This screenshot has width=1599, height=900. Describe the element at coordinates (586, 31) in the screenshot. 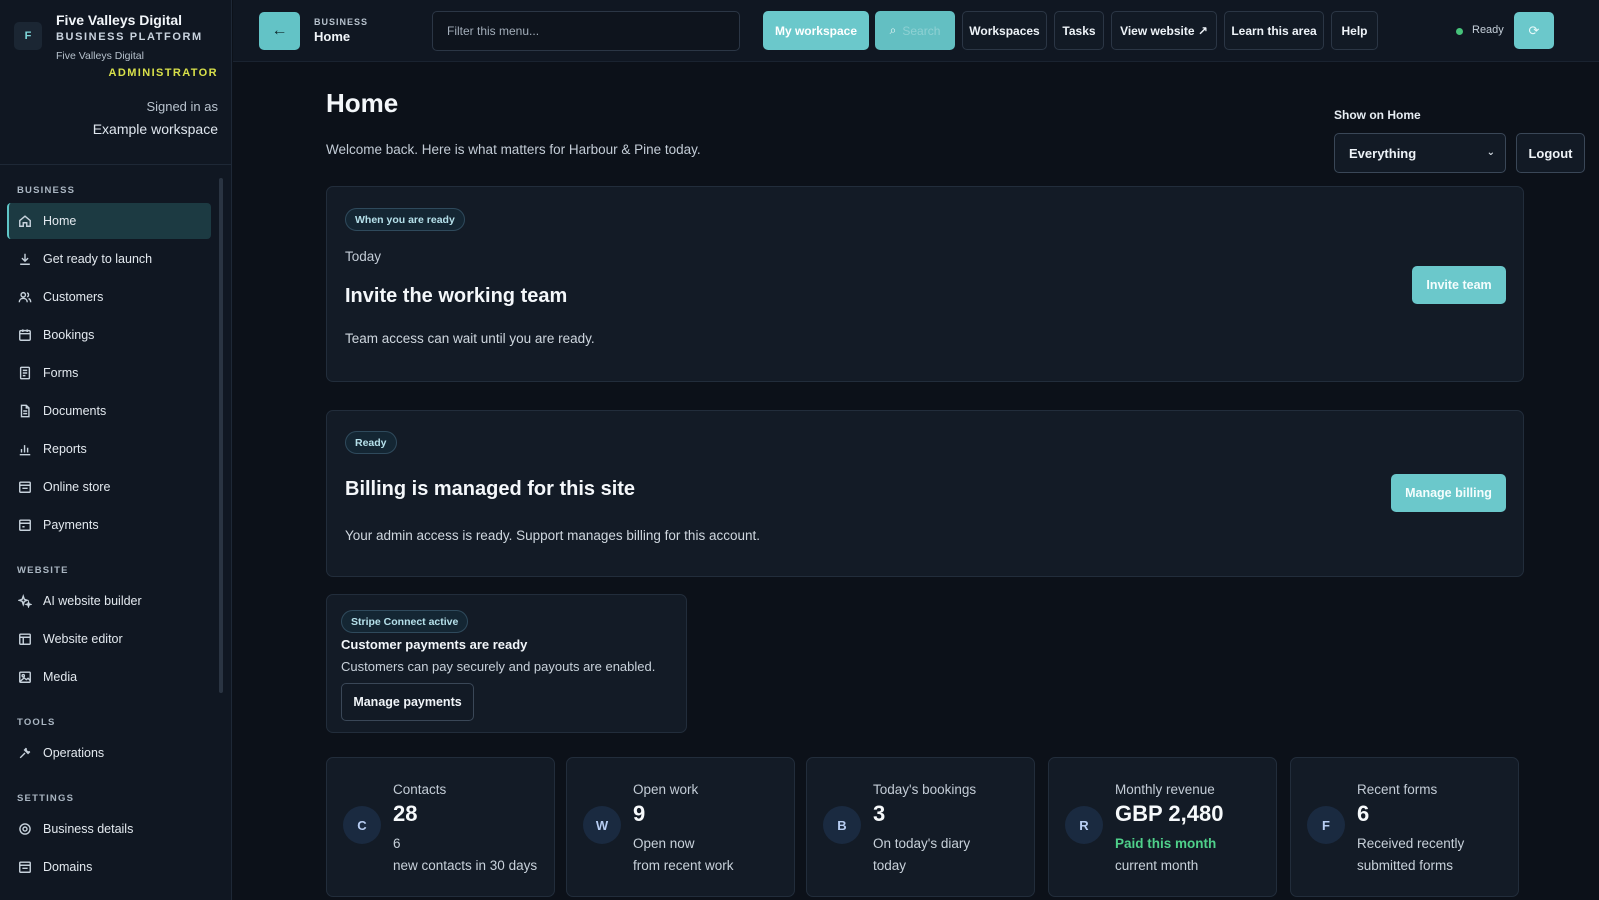

I see `filter-menu-input` at that location.